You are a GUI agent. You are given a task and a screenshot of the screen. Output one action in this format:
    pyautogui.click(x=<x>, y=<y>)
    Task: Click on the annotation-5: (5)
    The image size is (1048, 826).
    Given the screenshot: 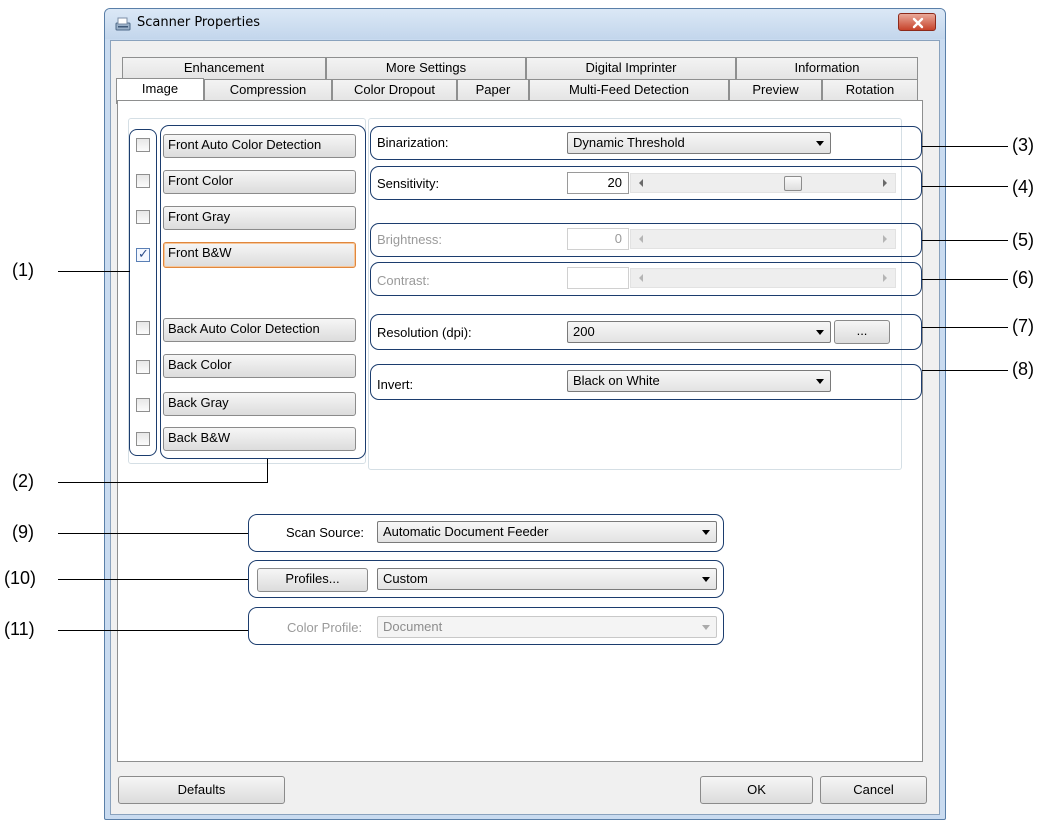 What is the action you would take?
    pyautogui.click(x=1023, y=240)
    